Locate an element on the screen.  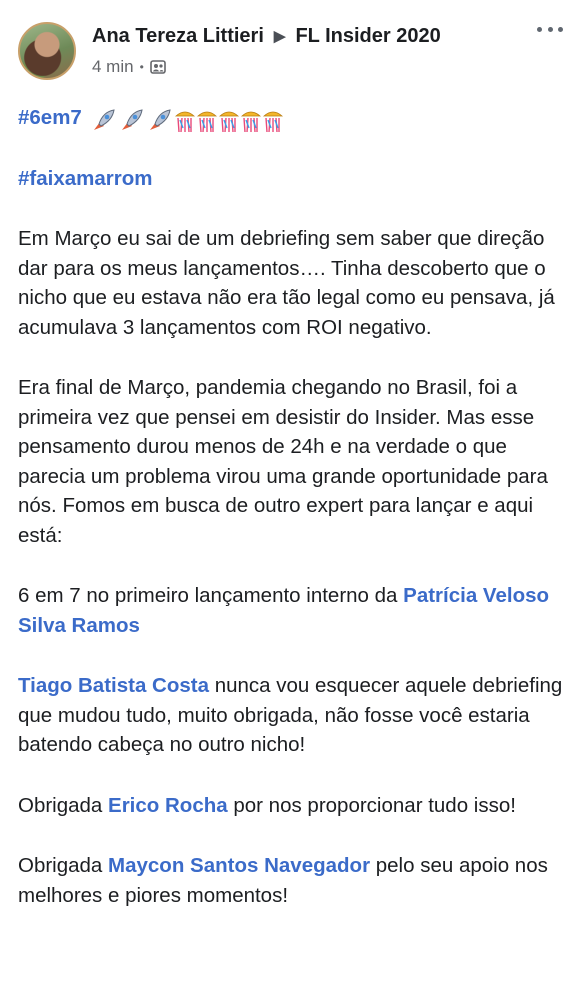
group-name: FL Insider 2020 is located at coordinates (367, 36).